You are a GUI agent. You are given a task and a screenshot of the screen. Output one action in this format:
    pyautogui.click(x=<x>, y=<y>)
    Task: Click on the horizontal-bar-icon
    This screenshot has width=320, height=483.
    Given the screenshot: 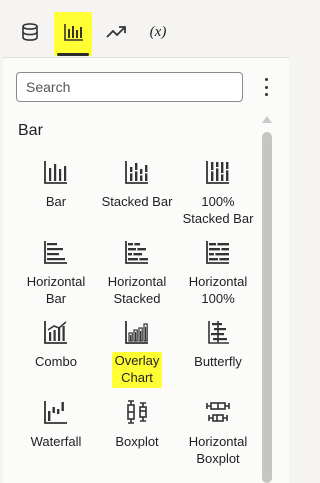 What is the action you would take?
    pyautogui.click(x=55, y=252)
    